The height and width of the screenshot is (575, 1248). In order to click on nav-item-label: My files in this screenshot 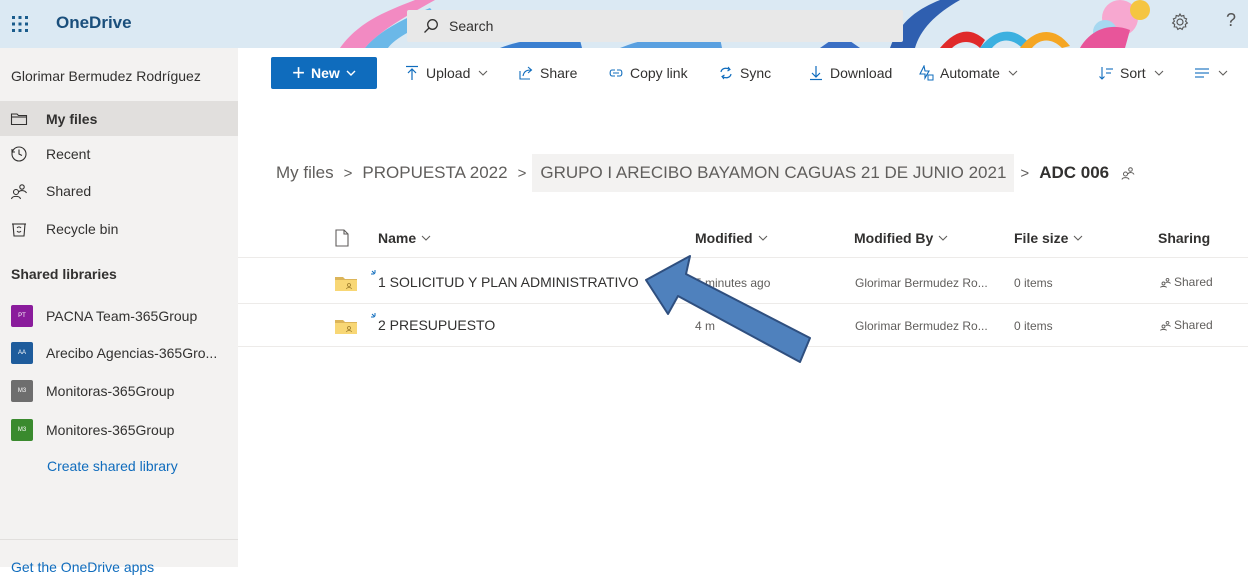, I will do `click(72, 119)`.